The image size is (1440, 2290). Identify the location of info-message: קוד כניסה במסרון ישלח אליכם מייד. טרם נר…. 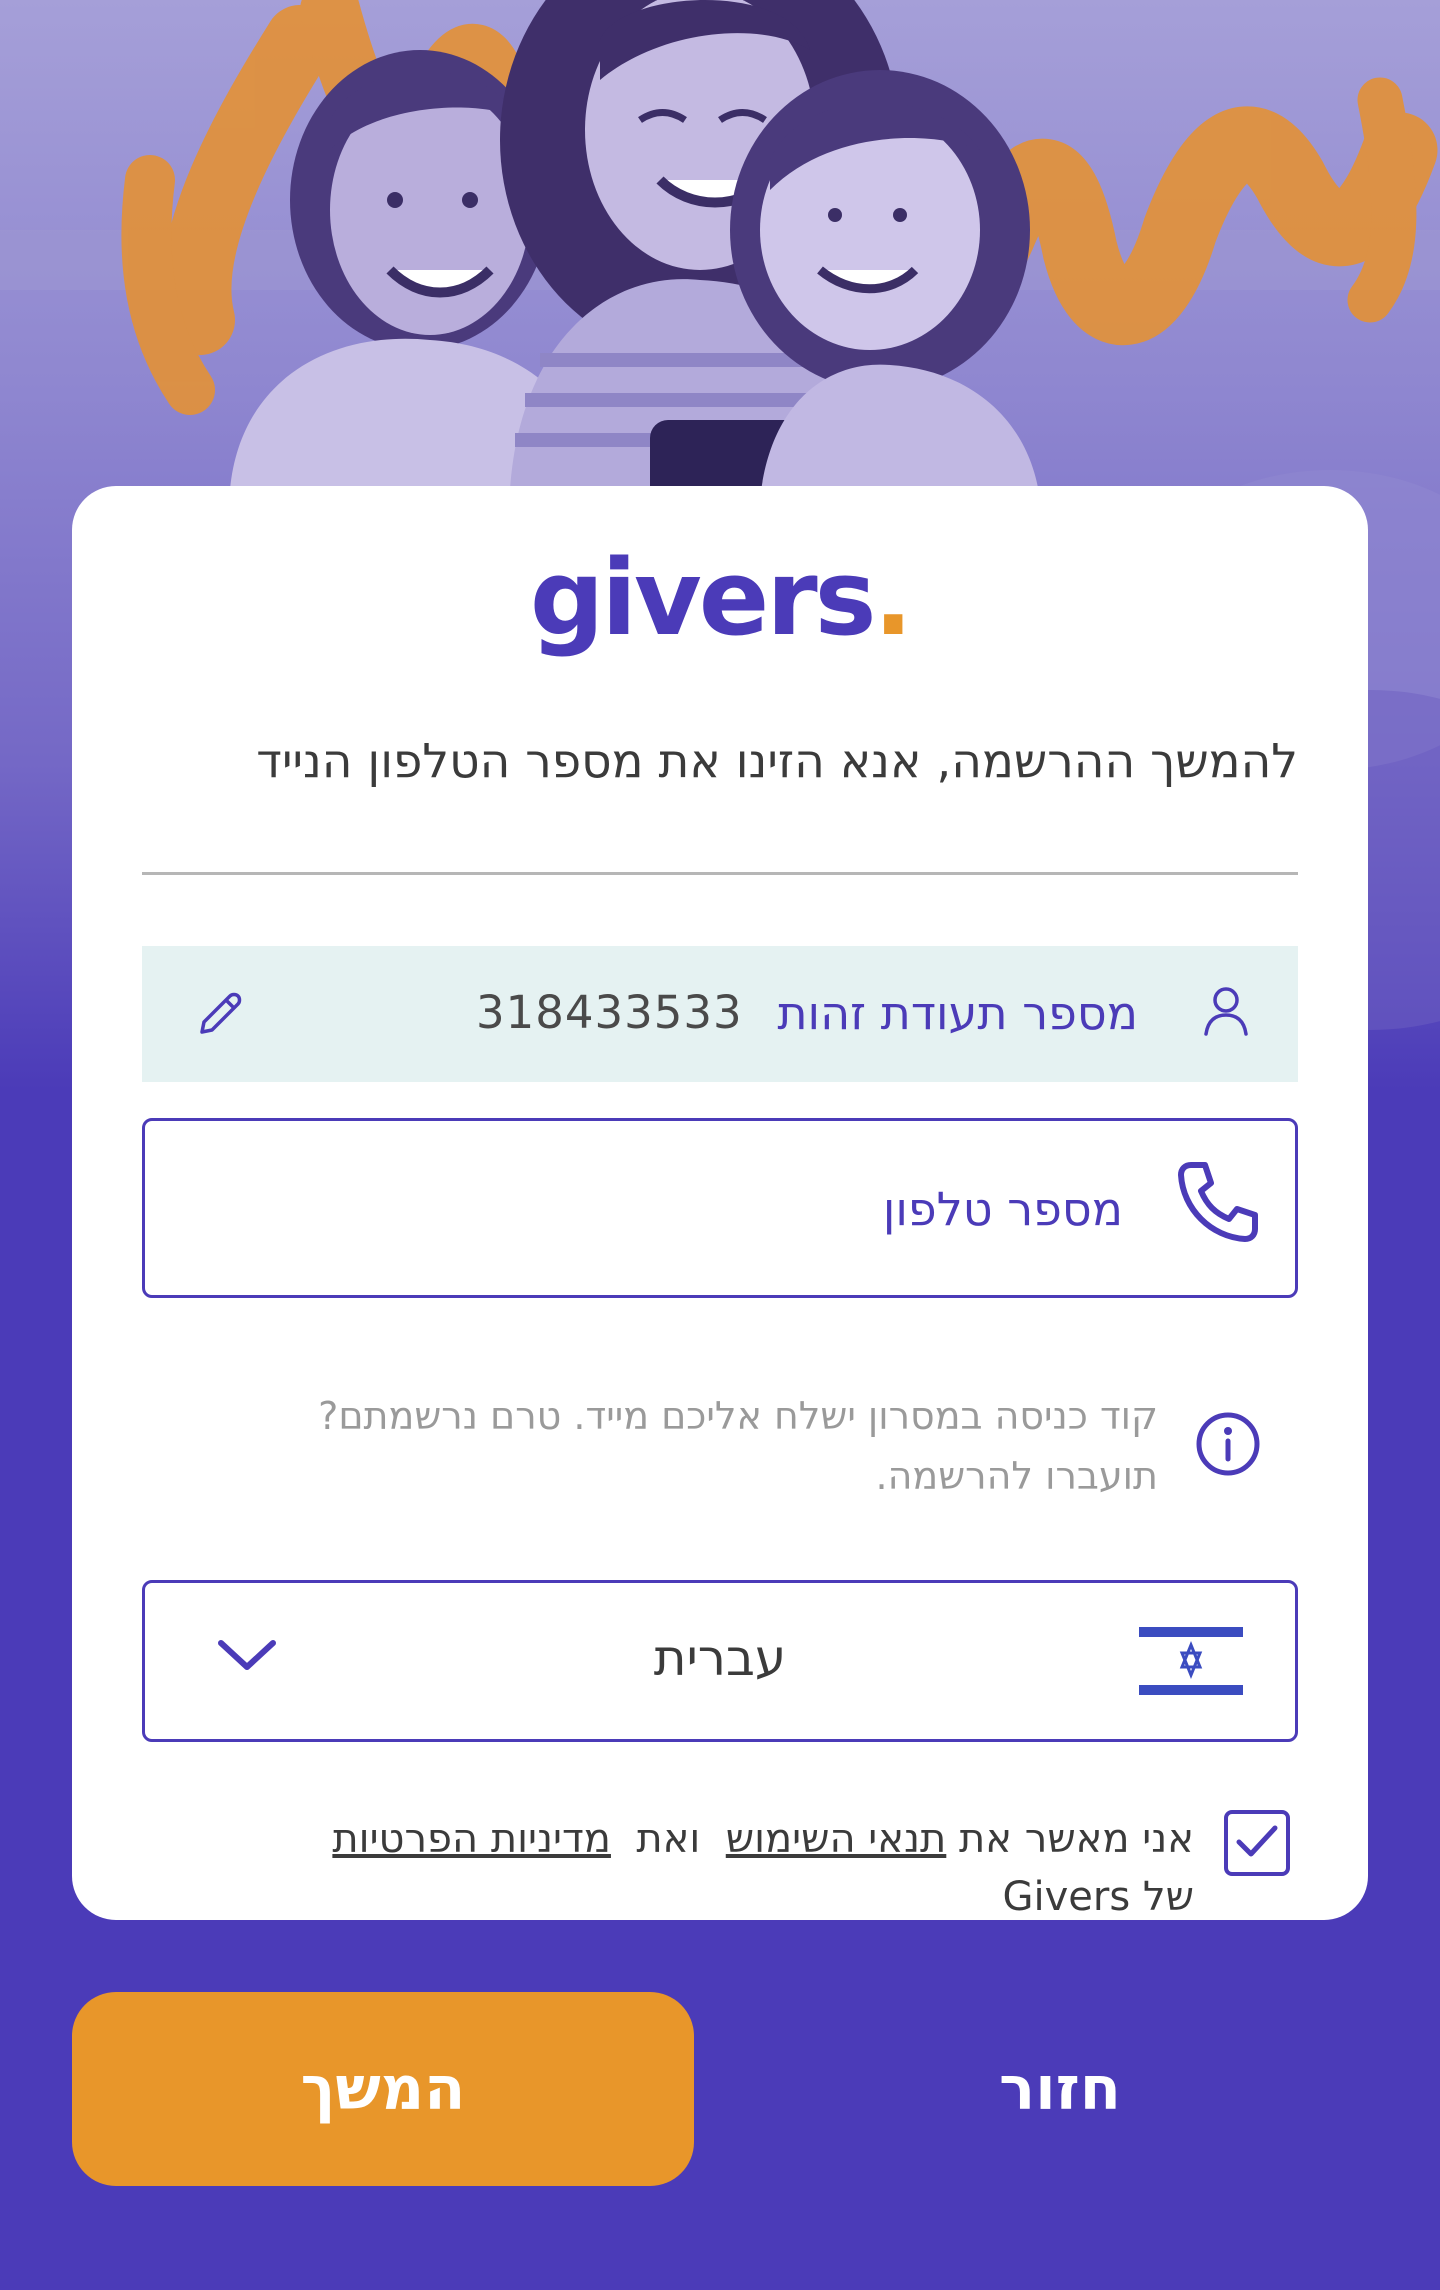
(720, 1446).